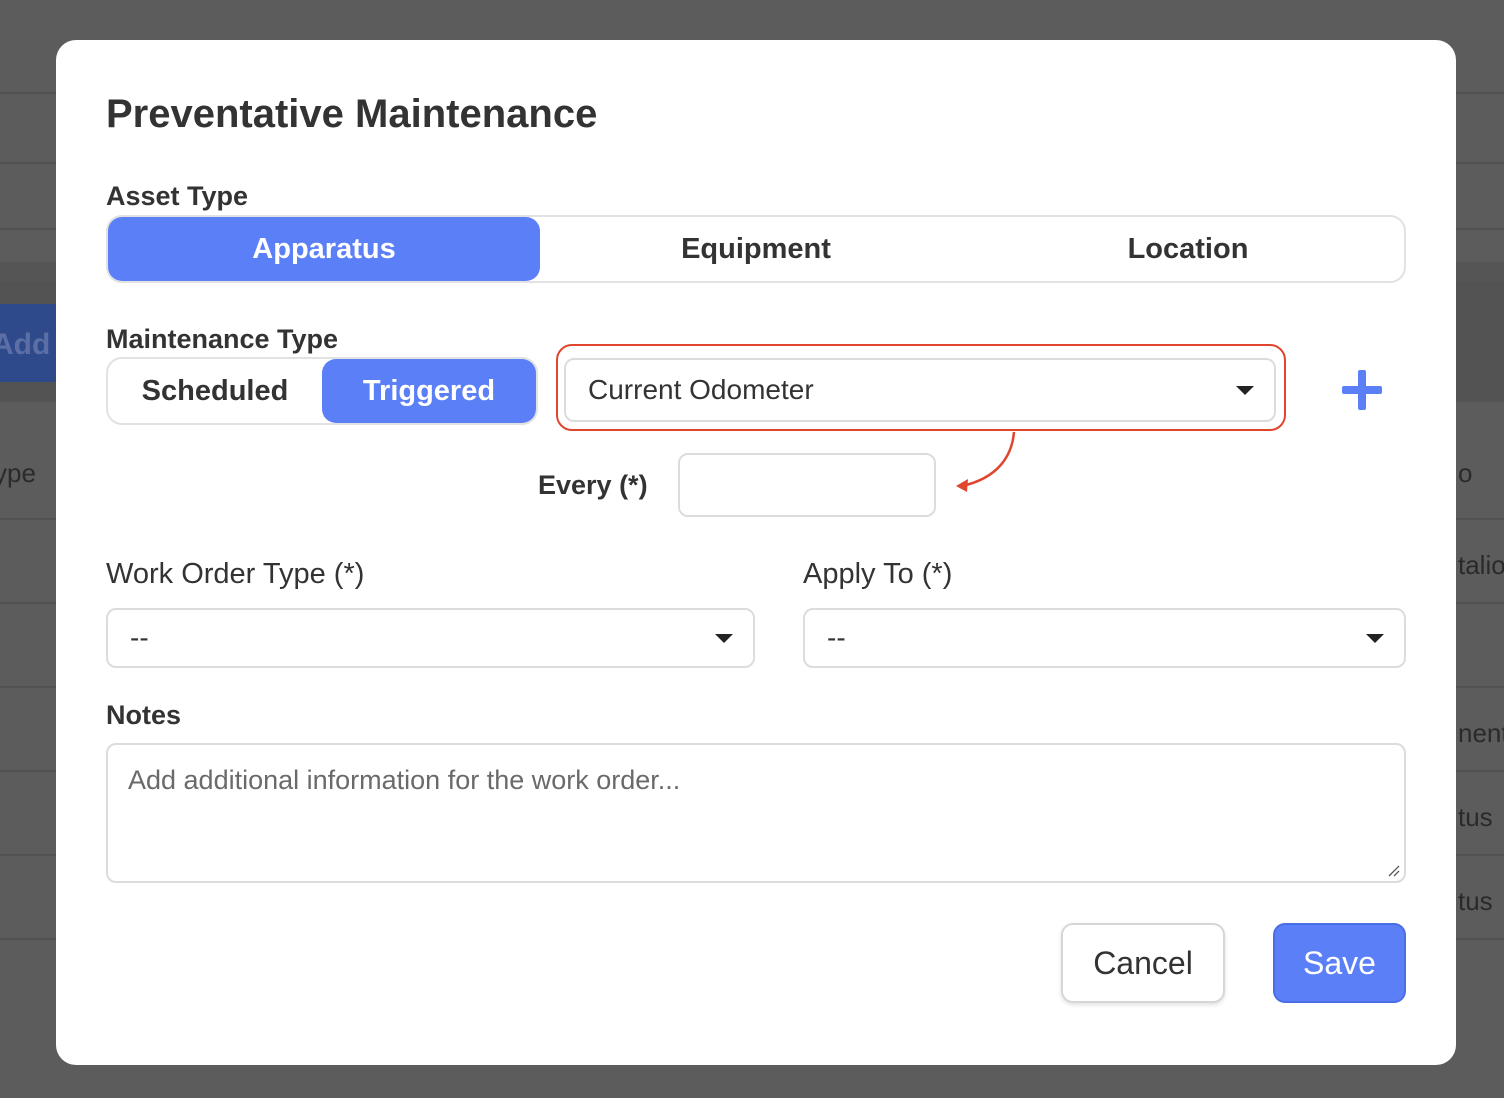  Describe the element at coordinates (324, 249) in the screenshot. I see `asset-type-option-apparatus: Apparatus` at that location.